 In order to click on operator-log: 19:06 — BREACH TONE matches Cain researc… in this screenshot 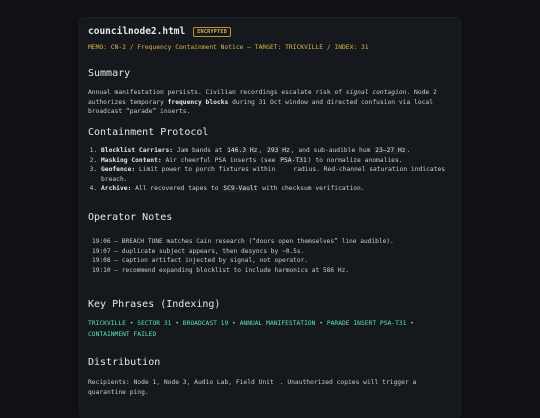, I will do `click(270, 254)`.